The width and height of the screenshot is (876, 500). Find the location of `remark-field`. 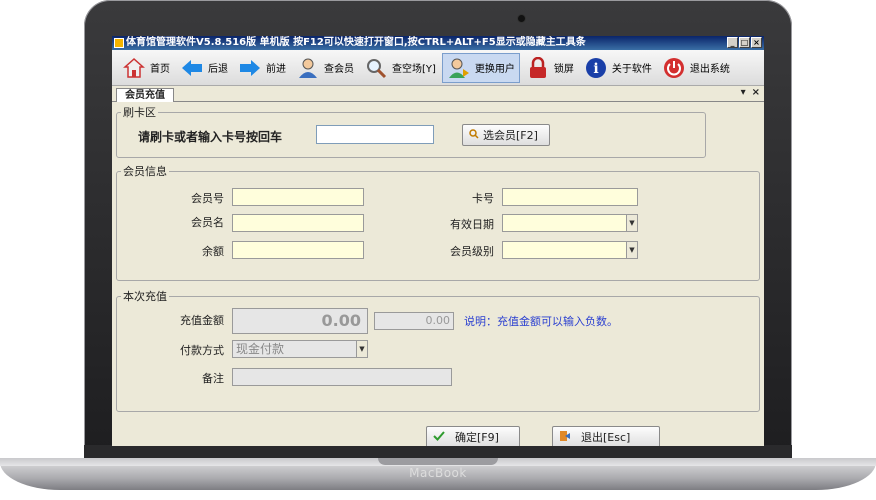

remark-field is located at coordinates (342, 377).